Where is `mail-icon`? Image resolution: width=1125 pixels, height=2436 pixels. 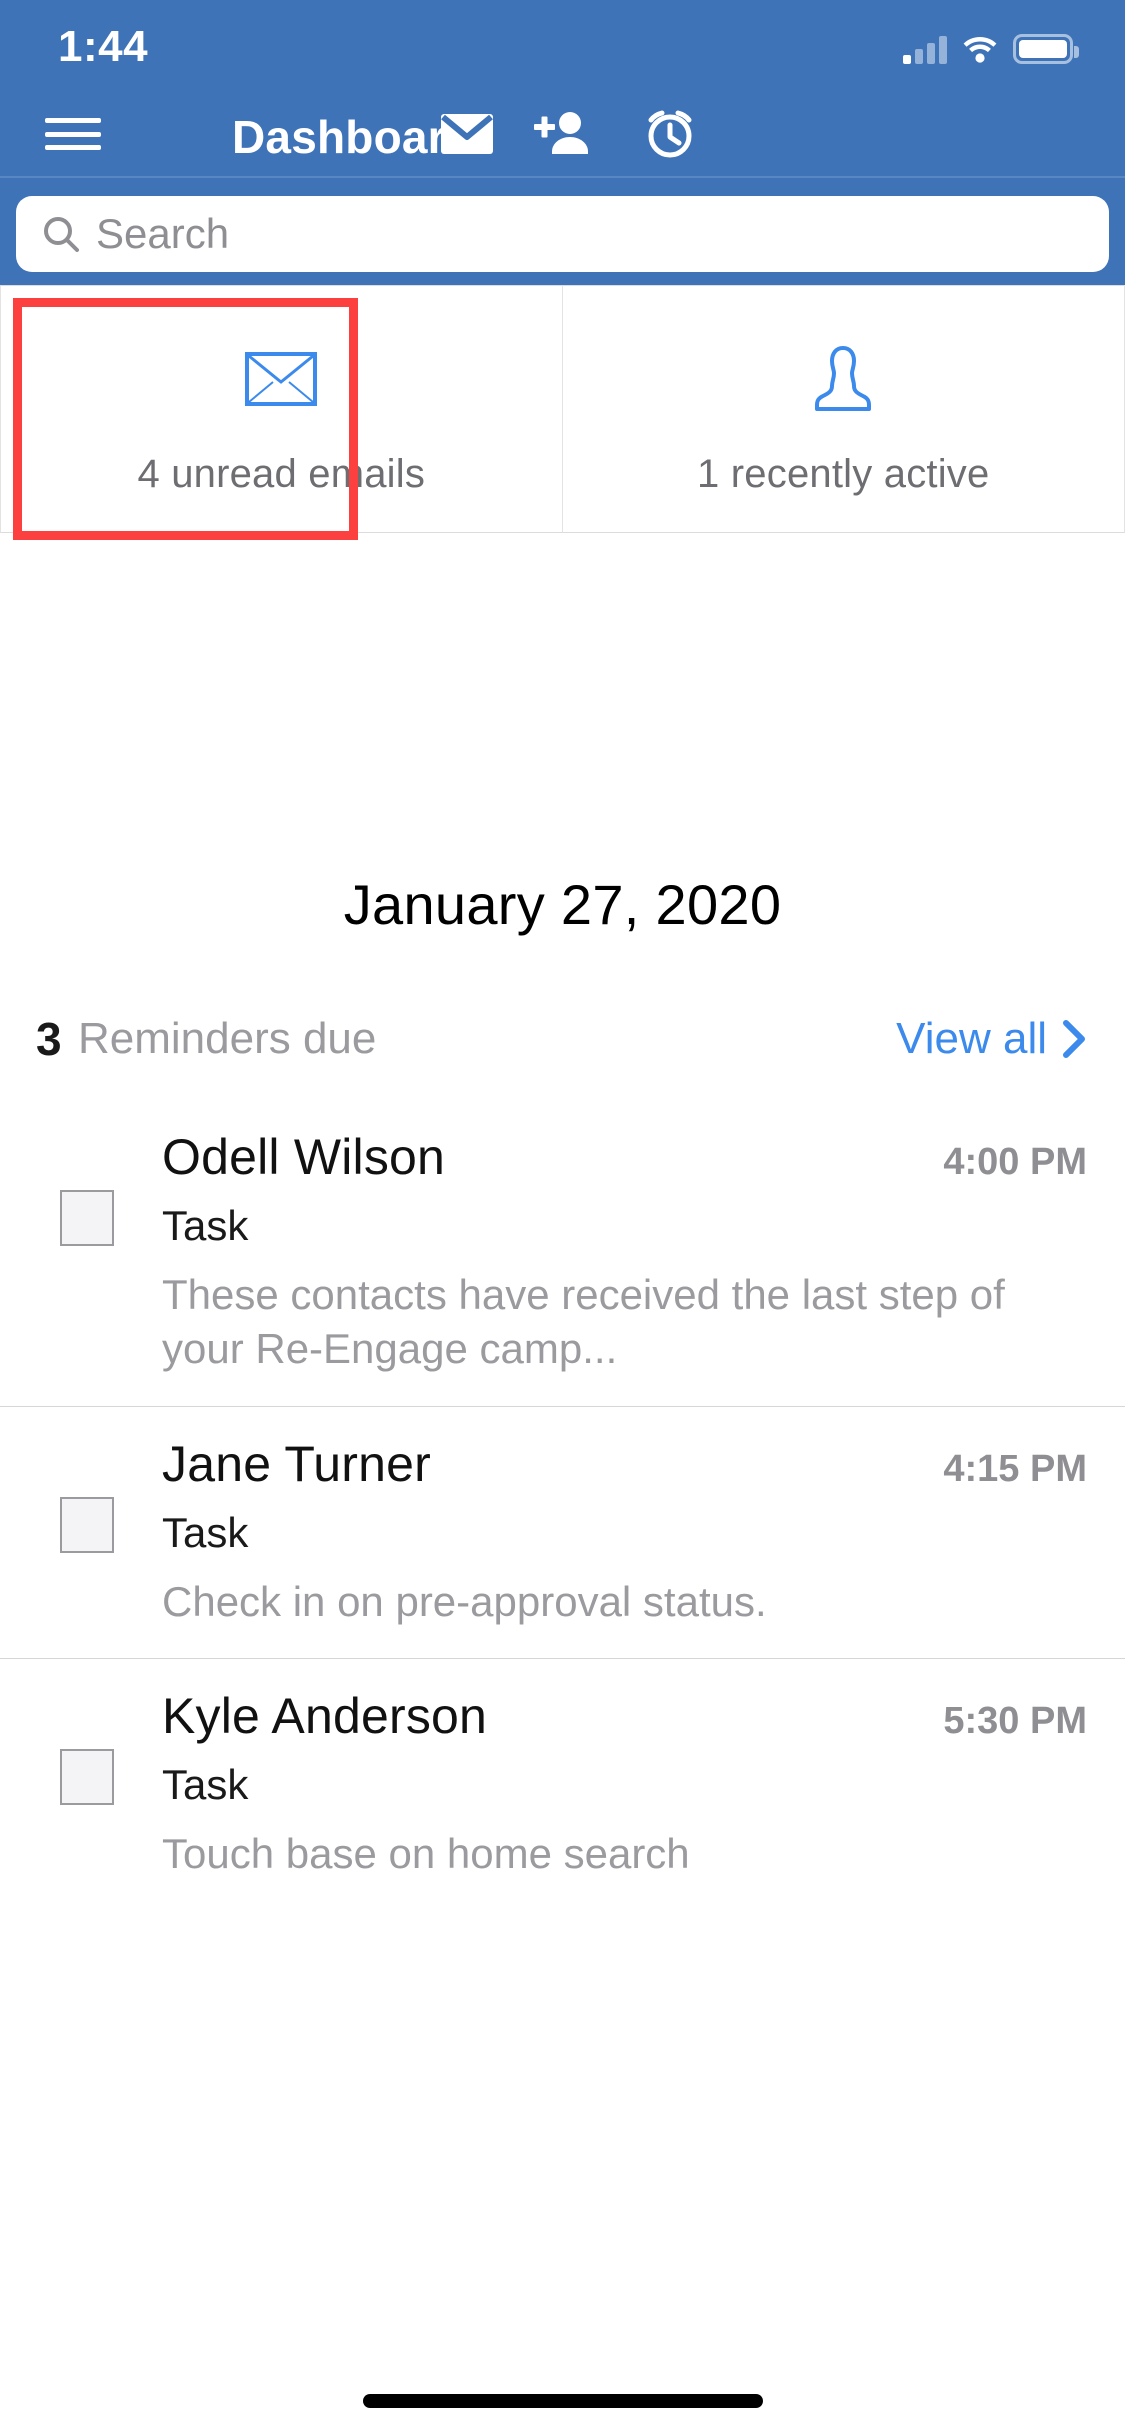 mail-icon is located at coordinates (467, 134).